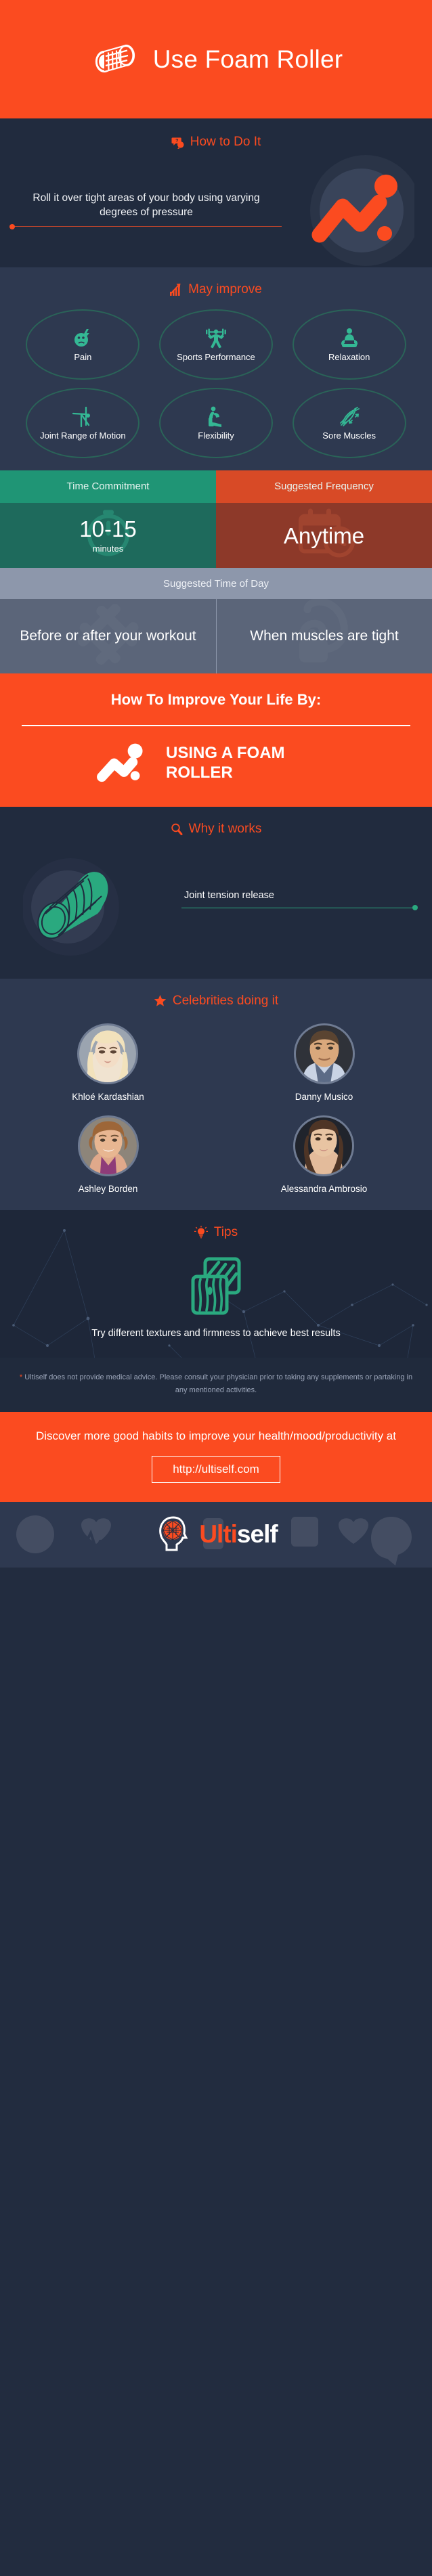  I want to click on celebrity-item: Danny Musico, so click(324, 1062).